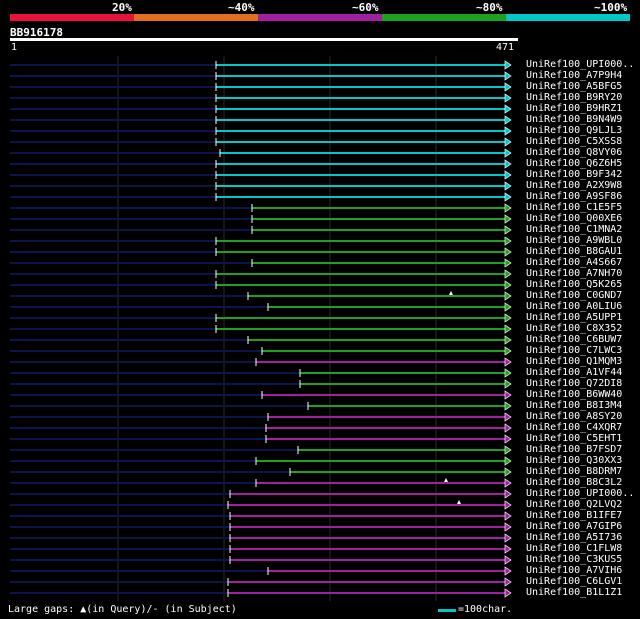 The width and height of the screenshot is (640, 619). Describe the element at coordinates (574, 141) in the screenshot. I see `hit-label: UniRef100_C5XSS8` at that location.